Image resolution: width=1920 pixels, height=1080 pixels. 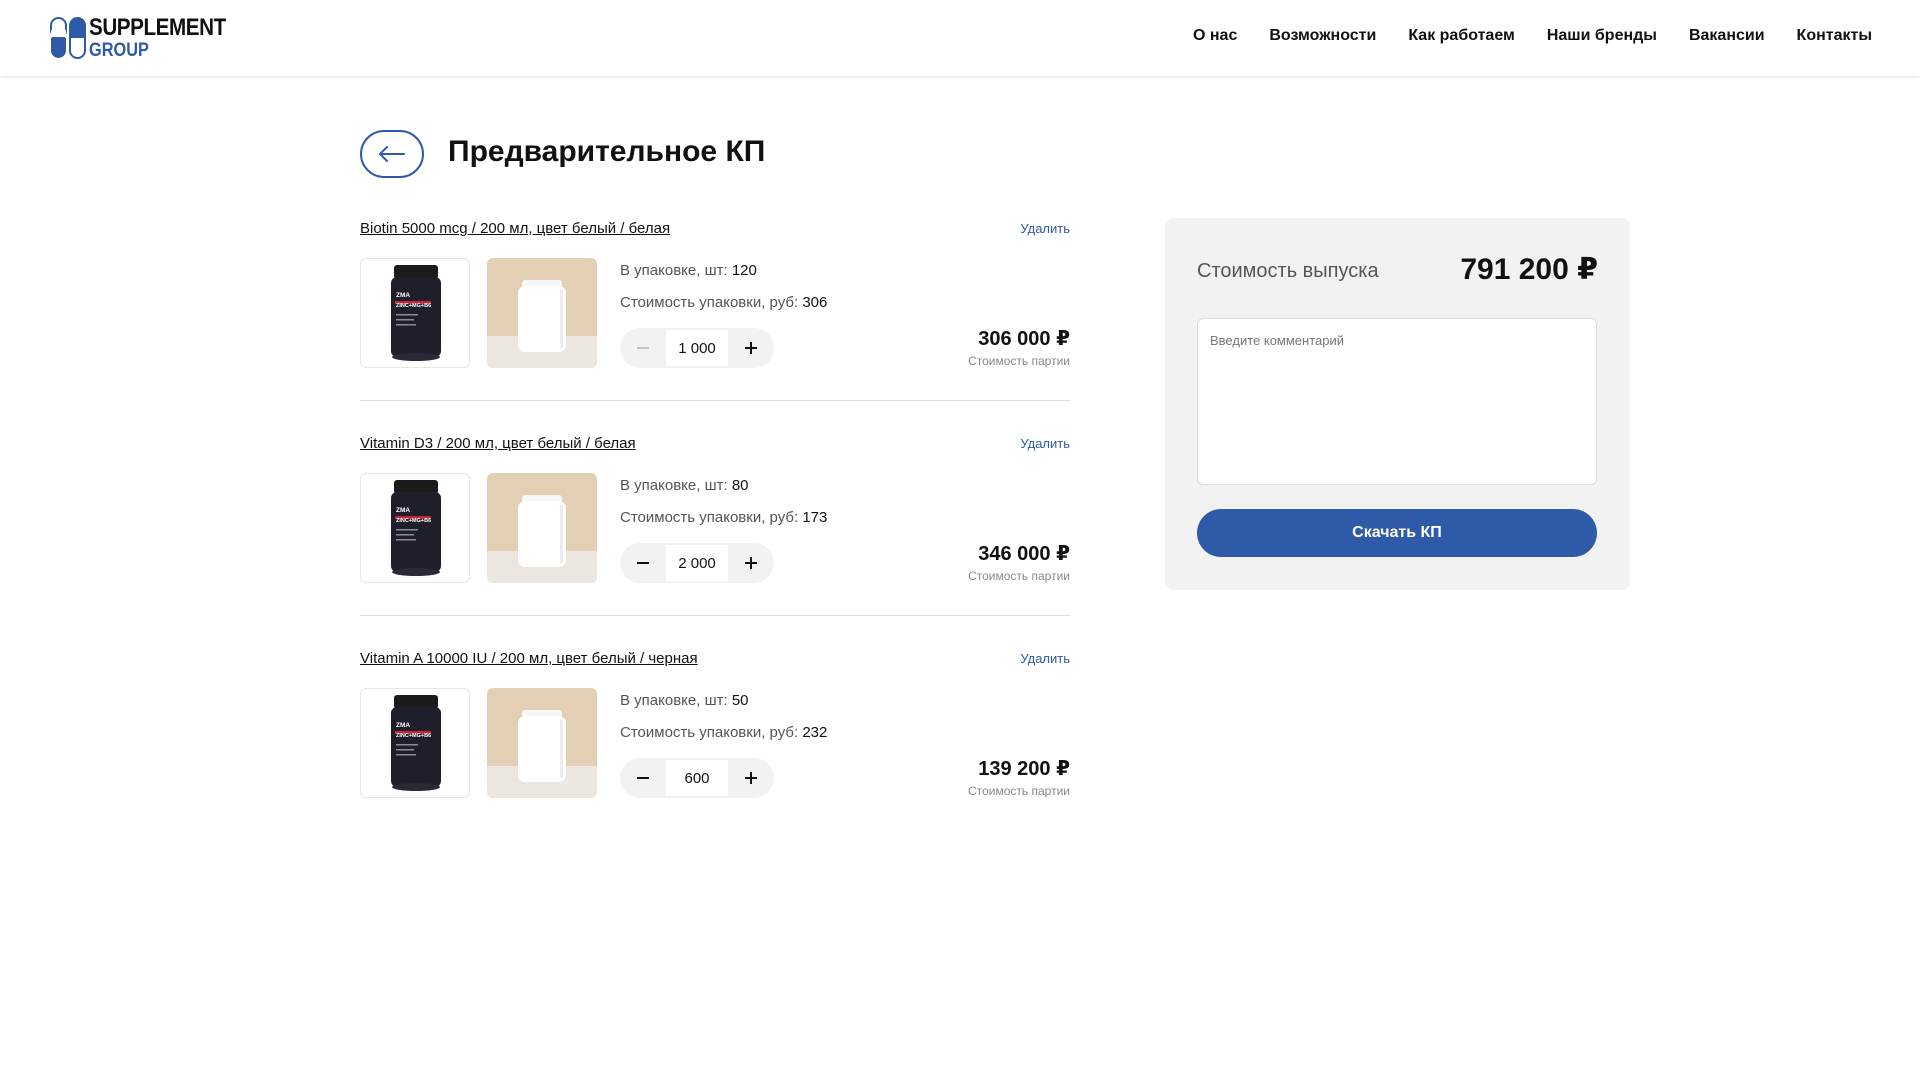 I want to click on pack-quantity: В упаковке, шт: 50, so click(x=684, y=700).